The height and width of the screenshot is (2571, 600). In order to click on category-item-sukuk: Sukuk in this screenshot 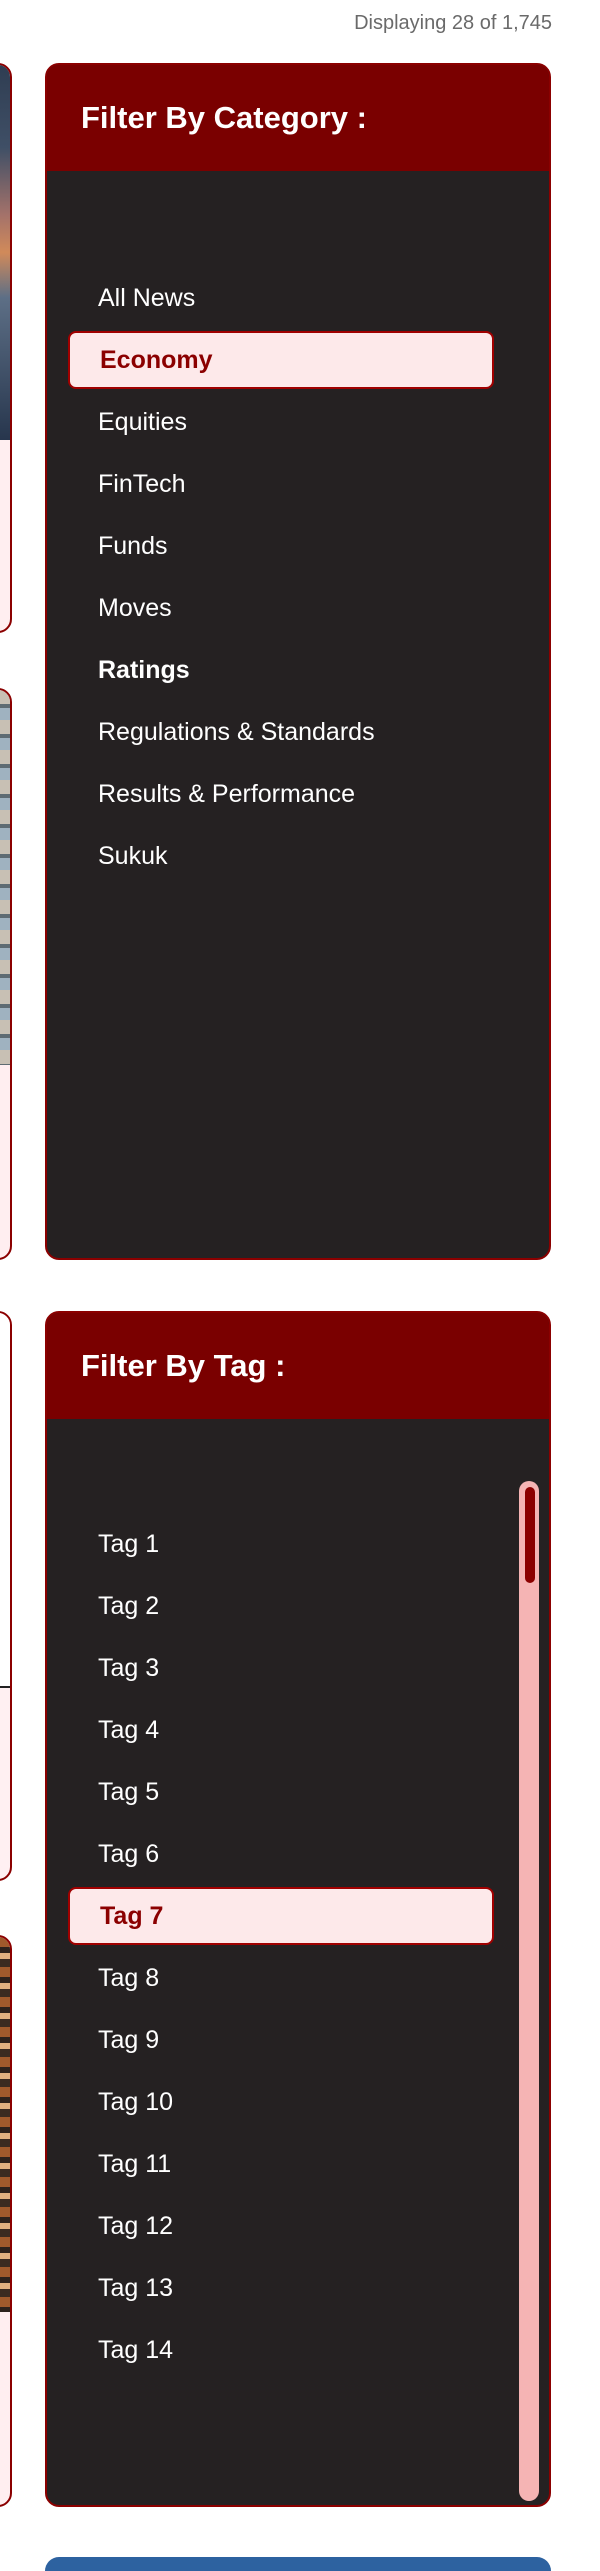, I will do `click(281, 856)`.